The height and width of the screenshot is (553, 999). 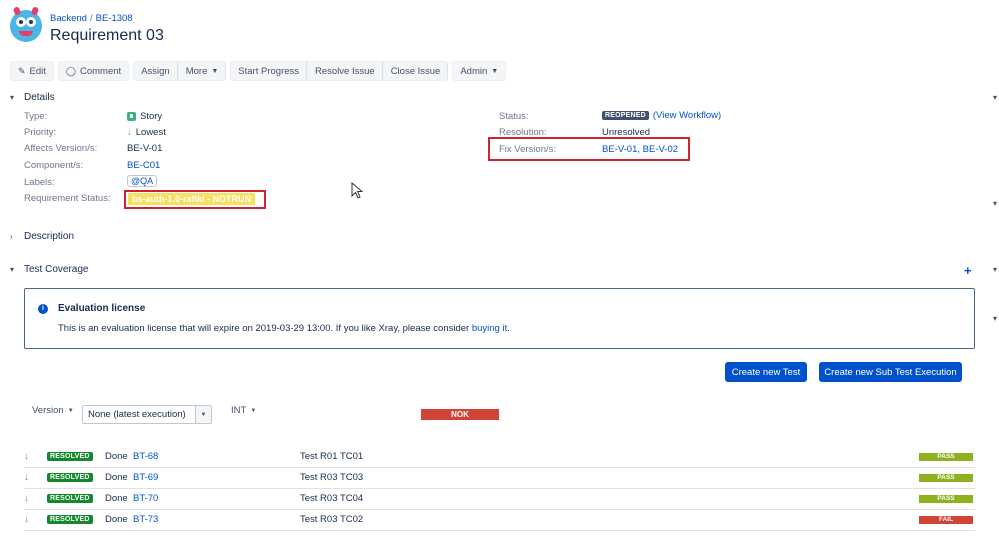 I want to click on test-summary: Test R01 TC01, so click(x=332, y=456).